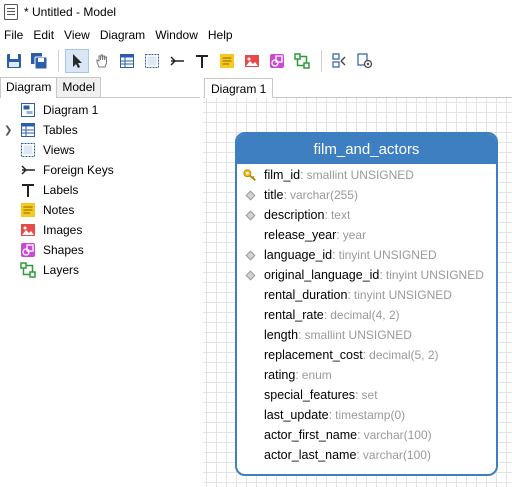 This screenshot has height=487, width=512. I want to click on tree-item-label: Labels, so click(61, 190).